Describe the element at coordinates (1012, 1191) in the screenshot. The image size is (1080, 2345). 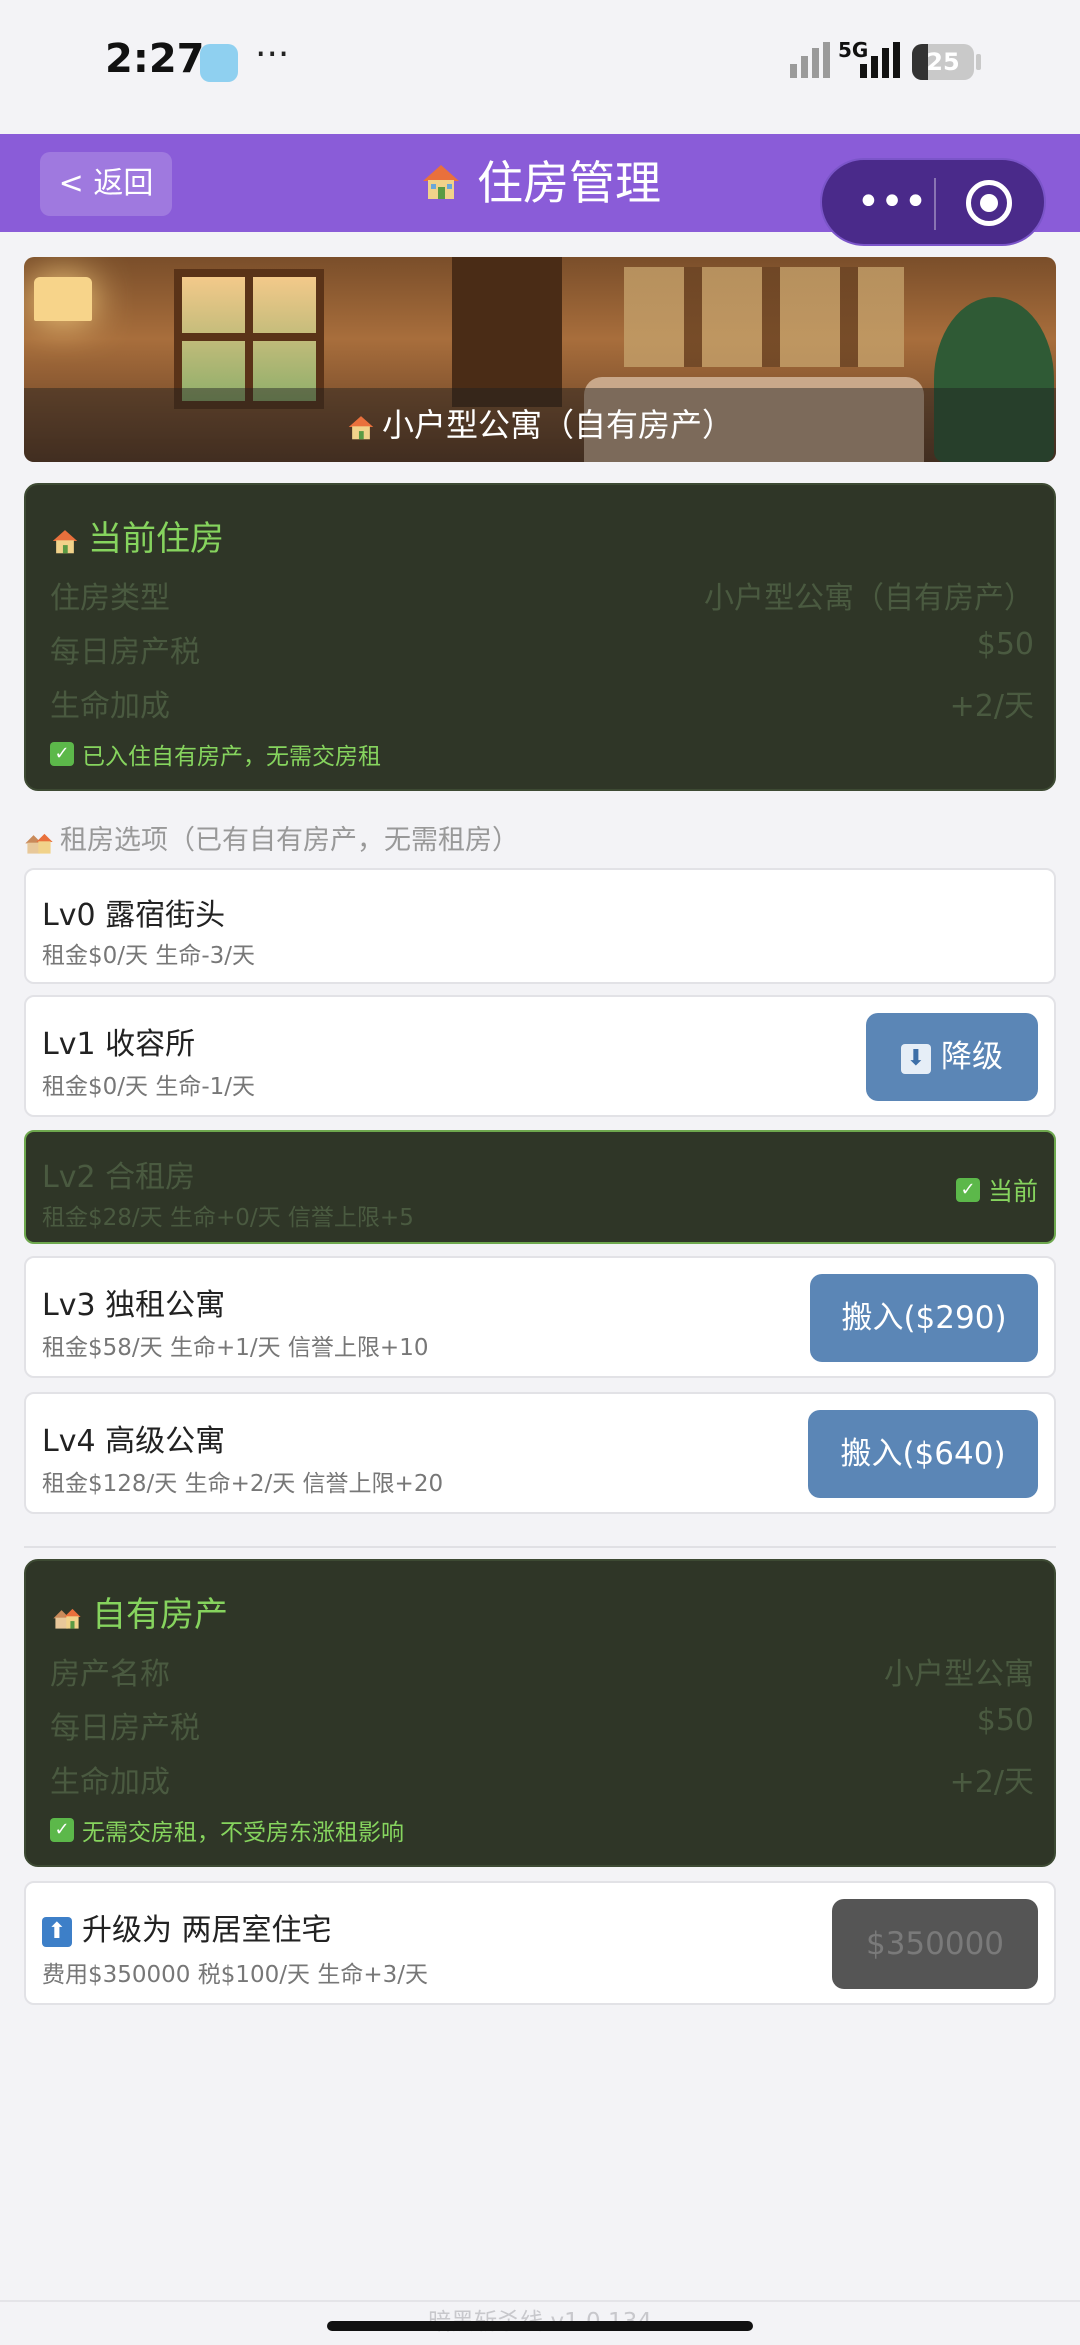
I see `current-badge-label: 当前` at that location.